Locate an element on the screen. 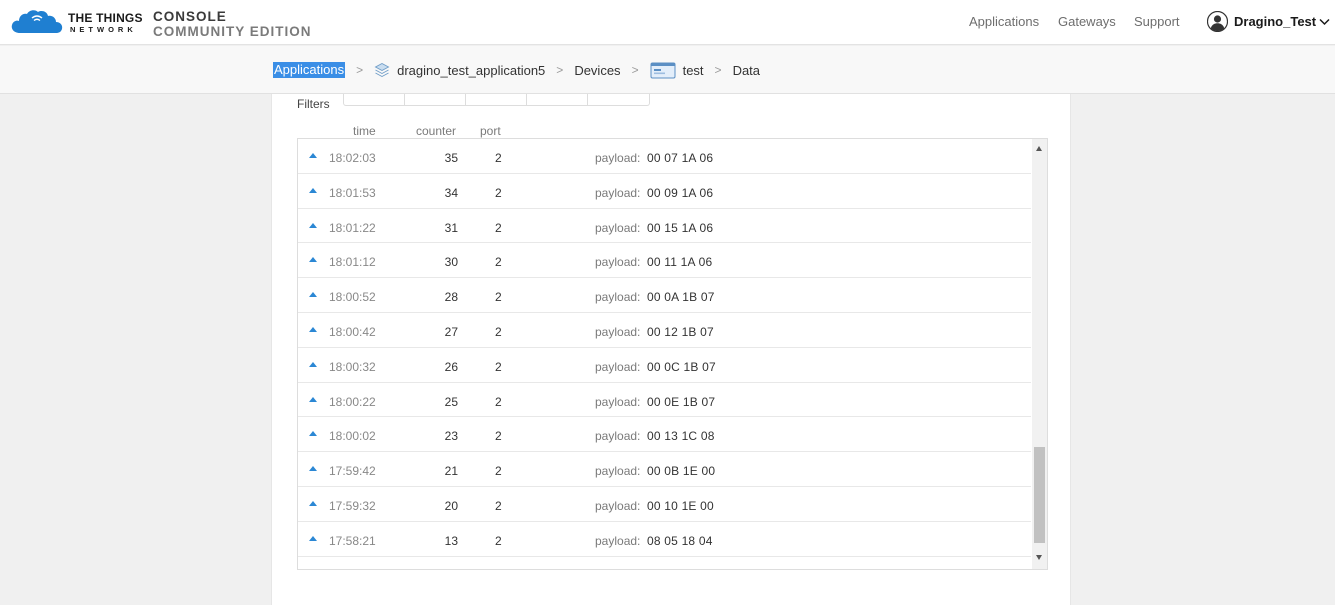 The image size is (1335, 605). table-row: 18:00:52 28 2 payload: 00 0A 1B 07 is located at coordinates (664, 295).